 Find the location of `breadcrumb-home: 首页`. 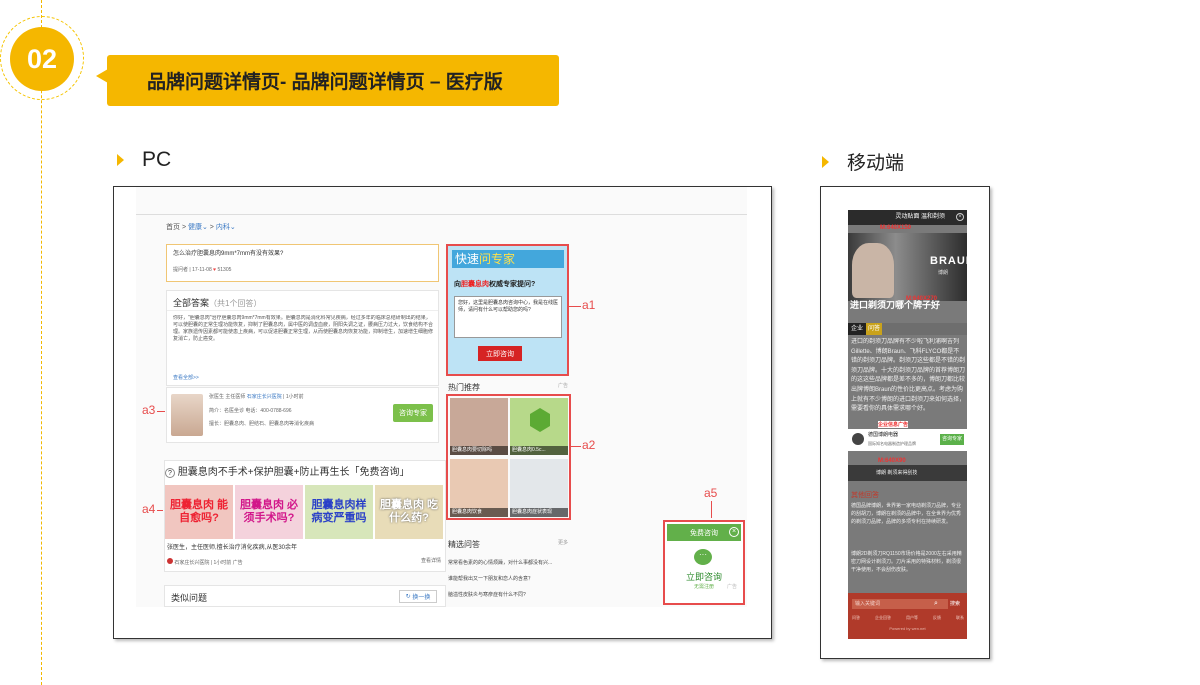

breadcrumb-home: 首页 is located at coordinates (173, 227).